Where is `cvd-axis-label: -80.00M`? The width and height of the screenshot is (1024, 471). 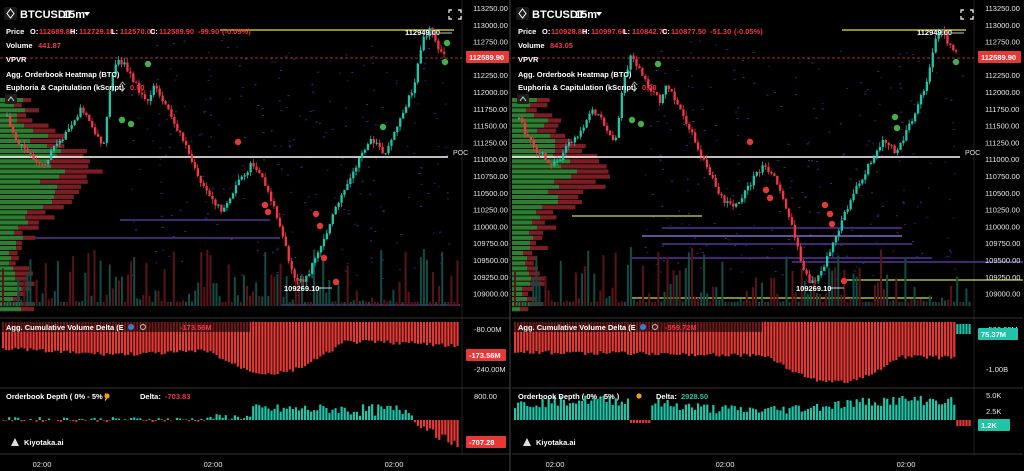
cvd-axis-label: -80.00M is located at coordinates (488, 329).